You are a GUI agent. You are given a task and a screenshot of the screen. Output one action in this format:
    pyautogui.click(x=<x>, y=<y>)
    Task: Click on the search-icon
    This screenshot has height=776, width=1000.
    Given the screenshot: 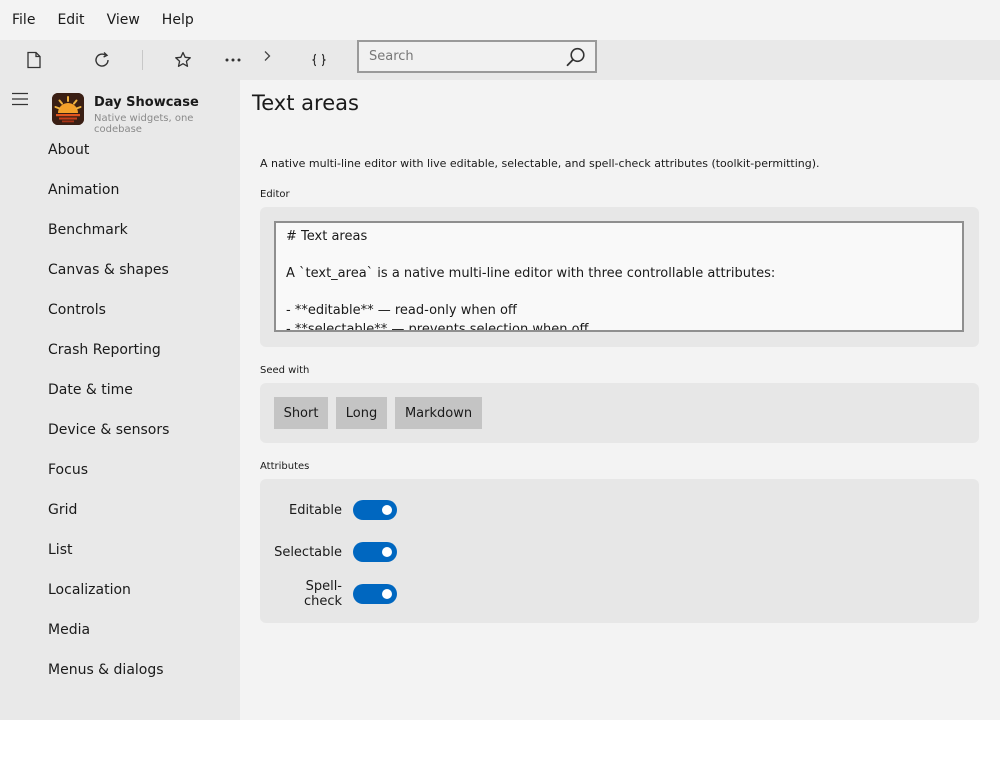 What is the action you would take?
    pyautogui.click(x=576, y=57)
    